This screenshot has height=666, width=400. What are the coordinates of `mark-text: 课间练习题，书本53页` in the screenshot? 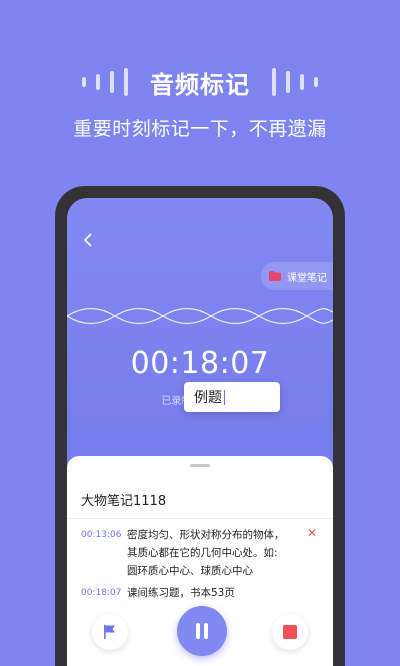 It's located at (181, 593).